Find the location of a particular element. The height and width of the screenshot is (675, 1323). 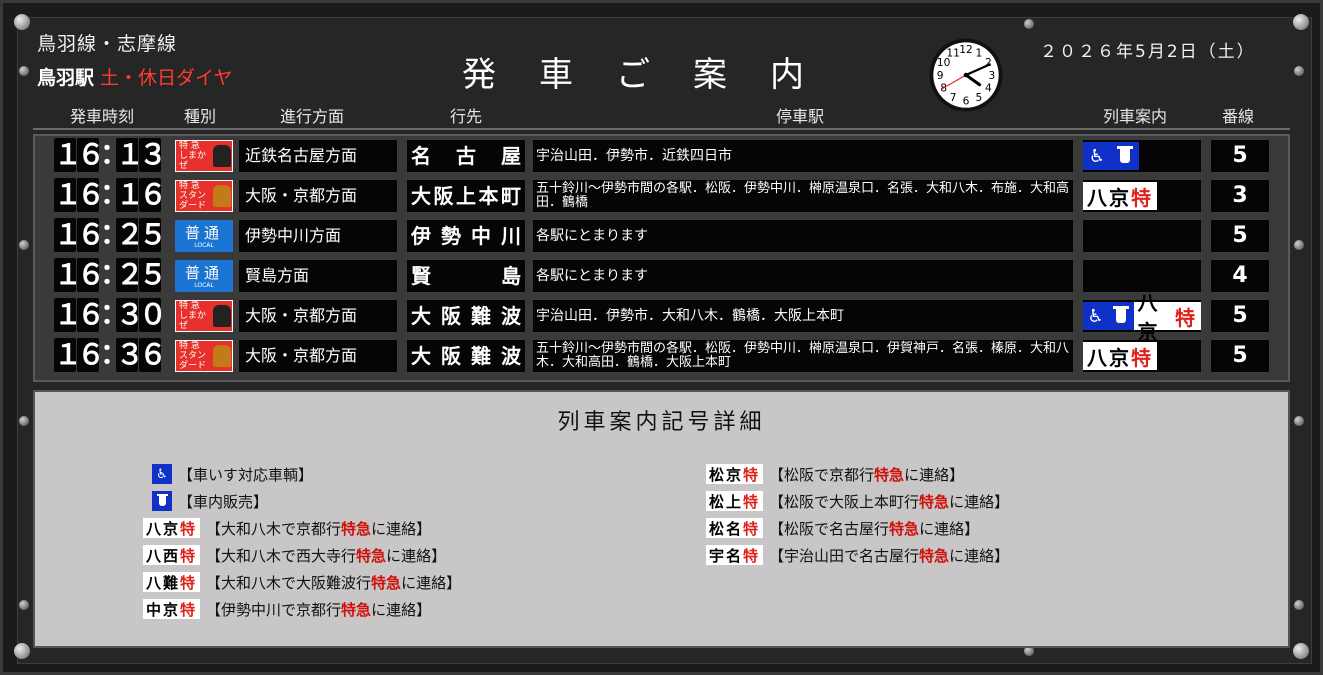

legend-item: 宇名特【宇治山田で名古屋行特急に連絡】 is located at coordinates (857, 555).